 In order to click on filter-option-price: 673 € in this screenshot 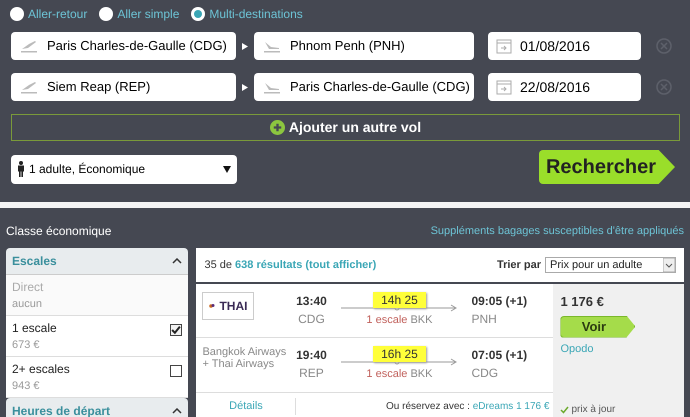, I will do `click(26, 345)`.